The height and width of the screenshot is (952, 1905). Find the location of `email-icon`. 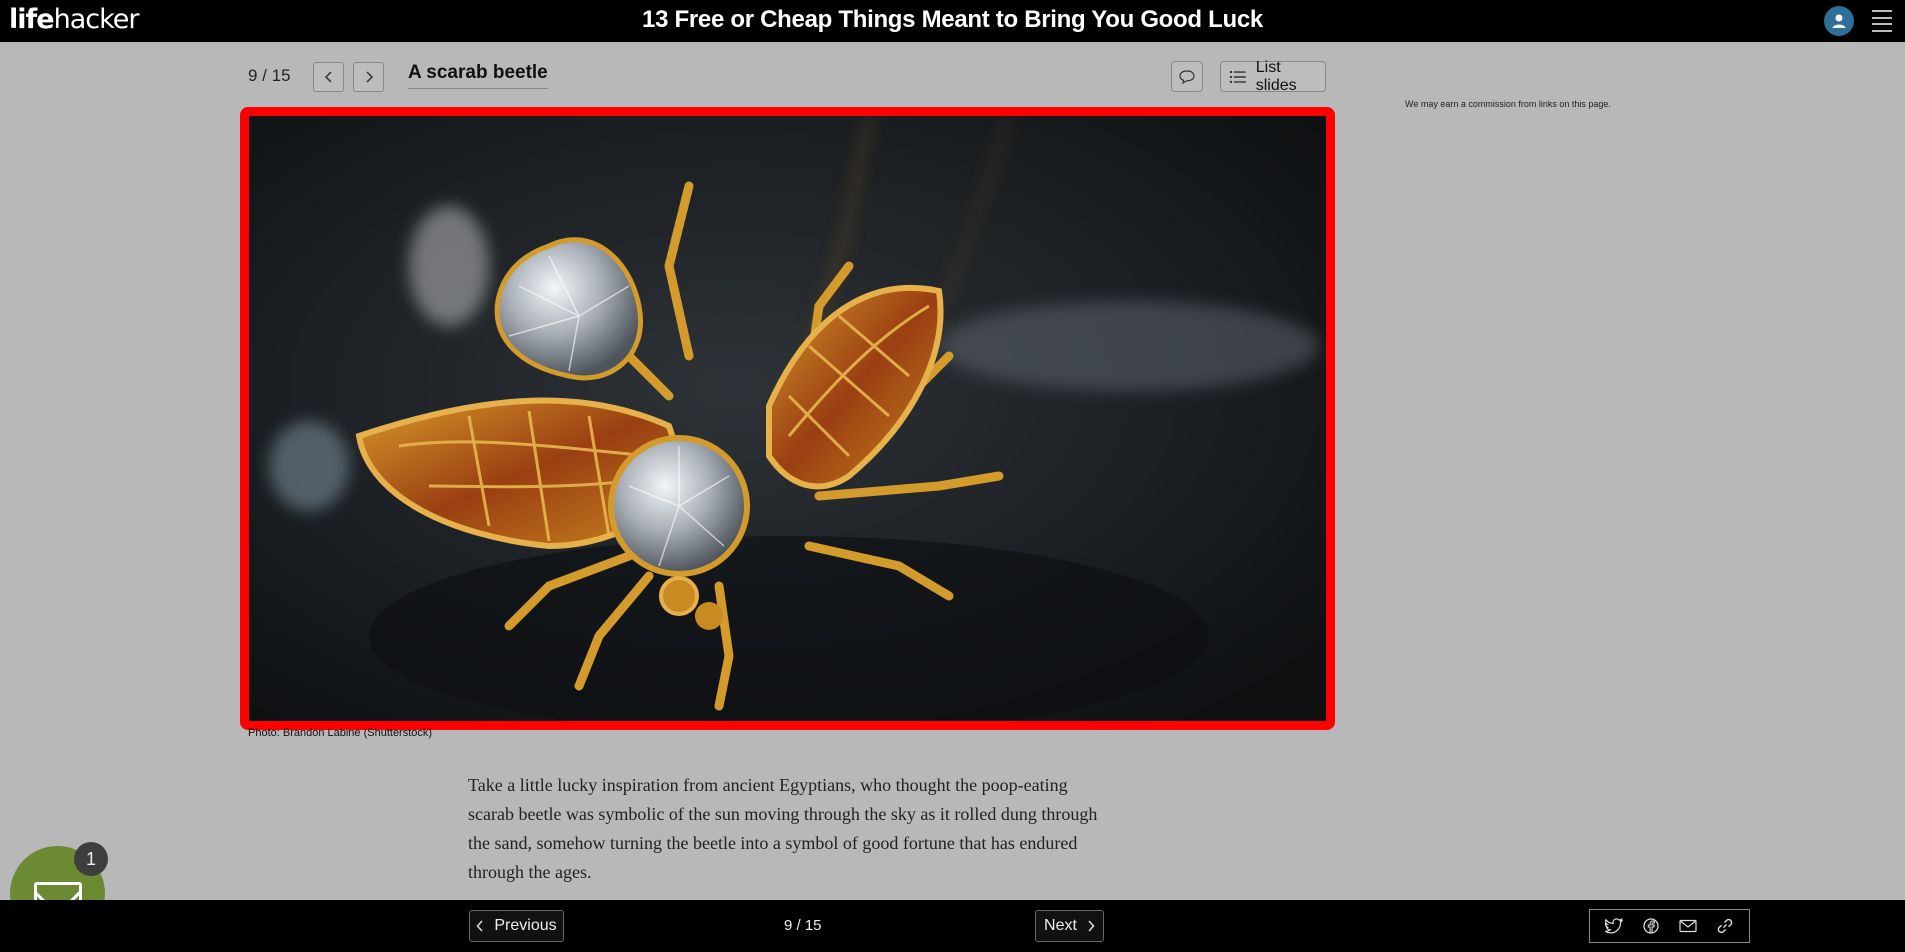

email-icon is located at coordinates (1688, 926).